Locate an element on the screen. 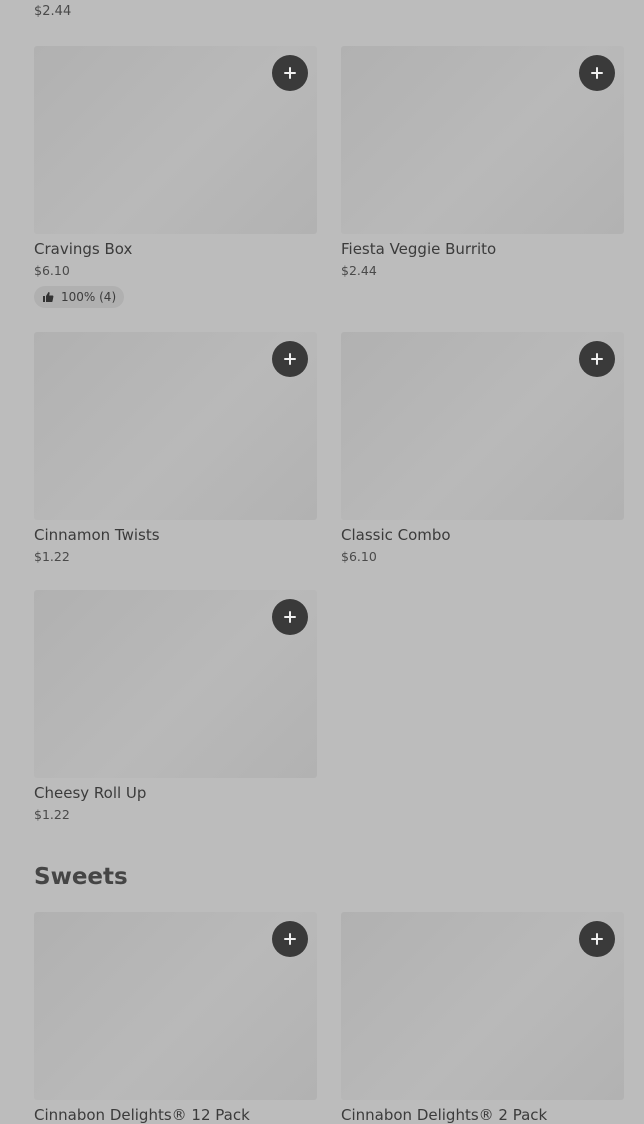 Image resolution: width=644 pixels, height=1124 pixels. menu-item-card: Cinnamon Twists $1.22 is located at coordinates (175, 448).